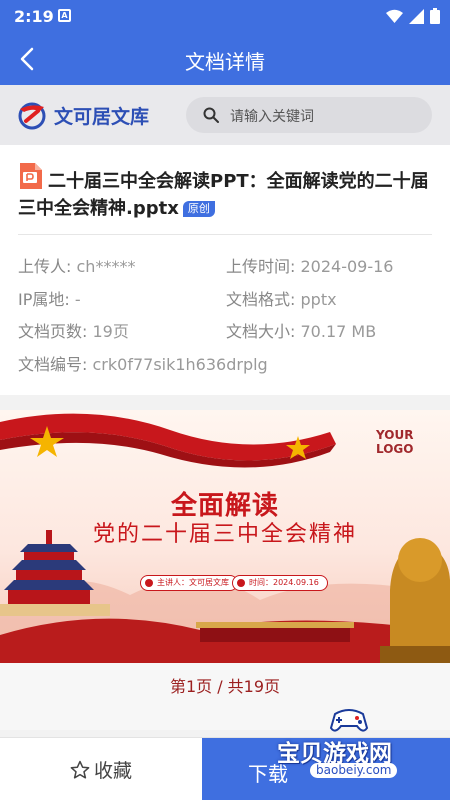 This screenshot has height=800, width=450. I want to click on meta-label: 文档页数:, so click(53, 331).